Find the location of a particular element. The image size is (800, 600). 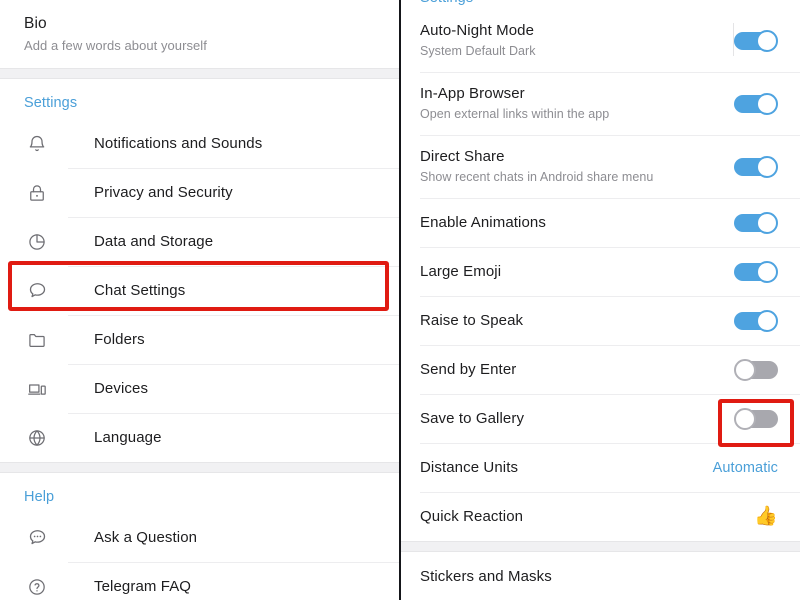

option-title: Send by Enter is located at coordinates (468, 369).